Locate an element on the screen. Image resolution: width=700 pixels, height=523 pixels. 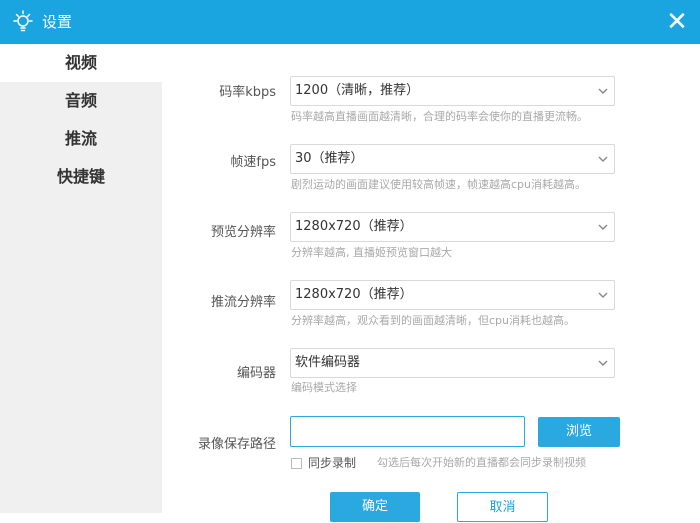
preview-resolution-label: 预览分辨率 is located at coordinates (243, 232).